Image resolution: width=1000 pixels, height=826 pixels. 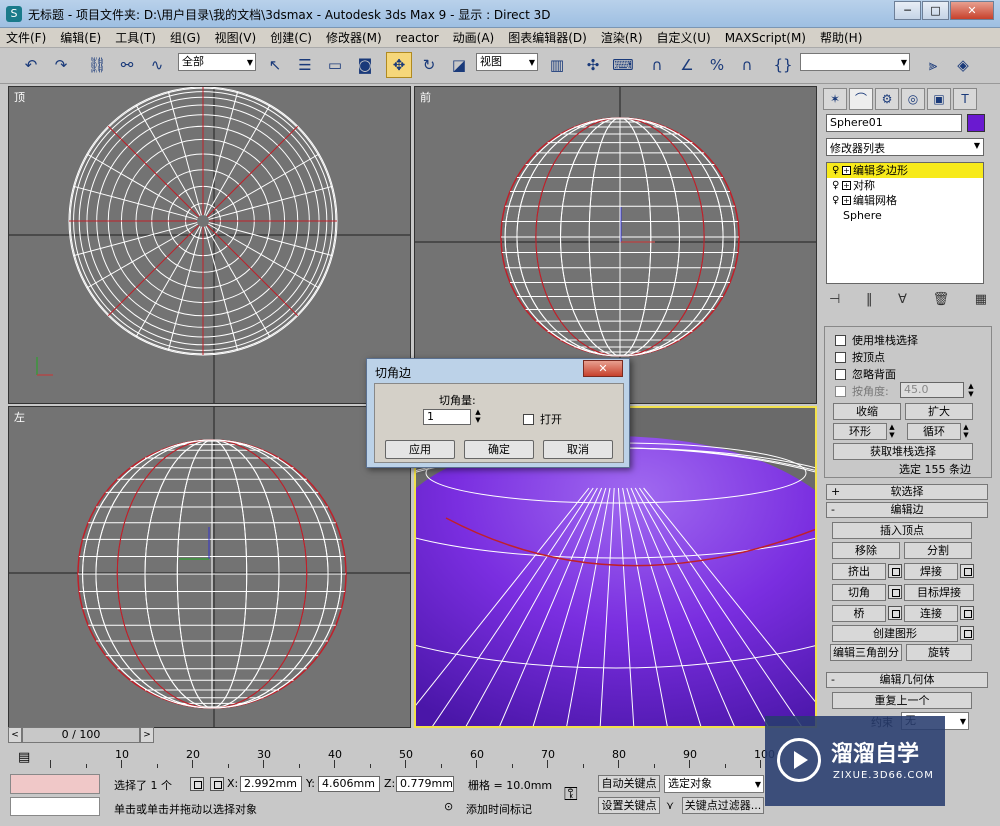 What do you see at coordinates (547, 37) in the screenshot?
I see `menu-graph-editors: 图表编辑器(D)` at bounding box center [547, 37].